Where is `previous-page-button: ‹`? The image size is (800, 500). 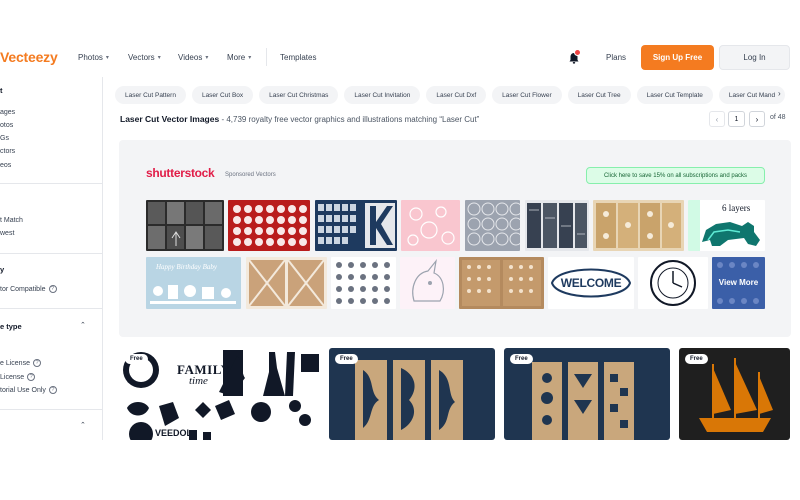 previous-page-button: ‹ is located at coordinates (717, 119).